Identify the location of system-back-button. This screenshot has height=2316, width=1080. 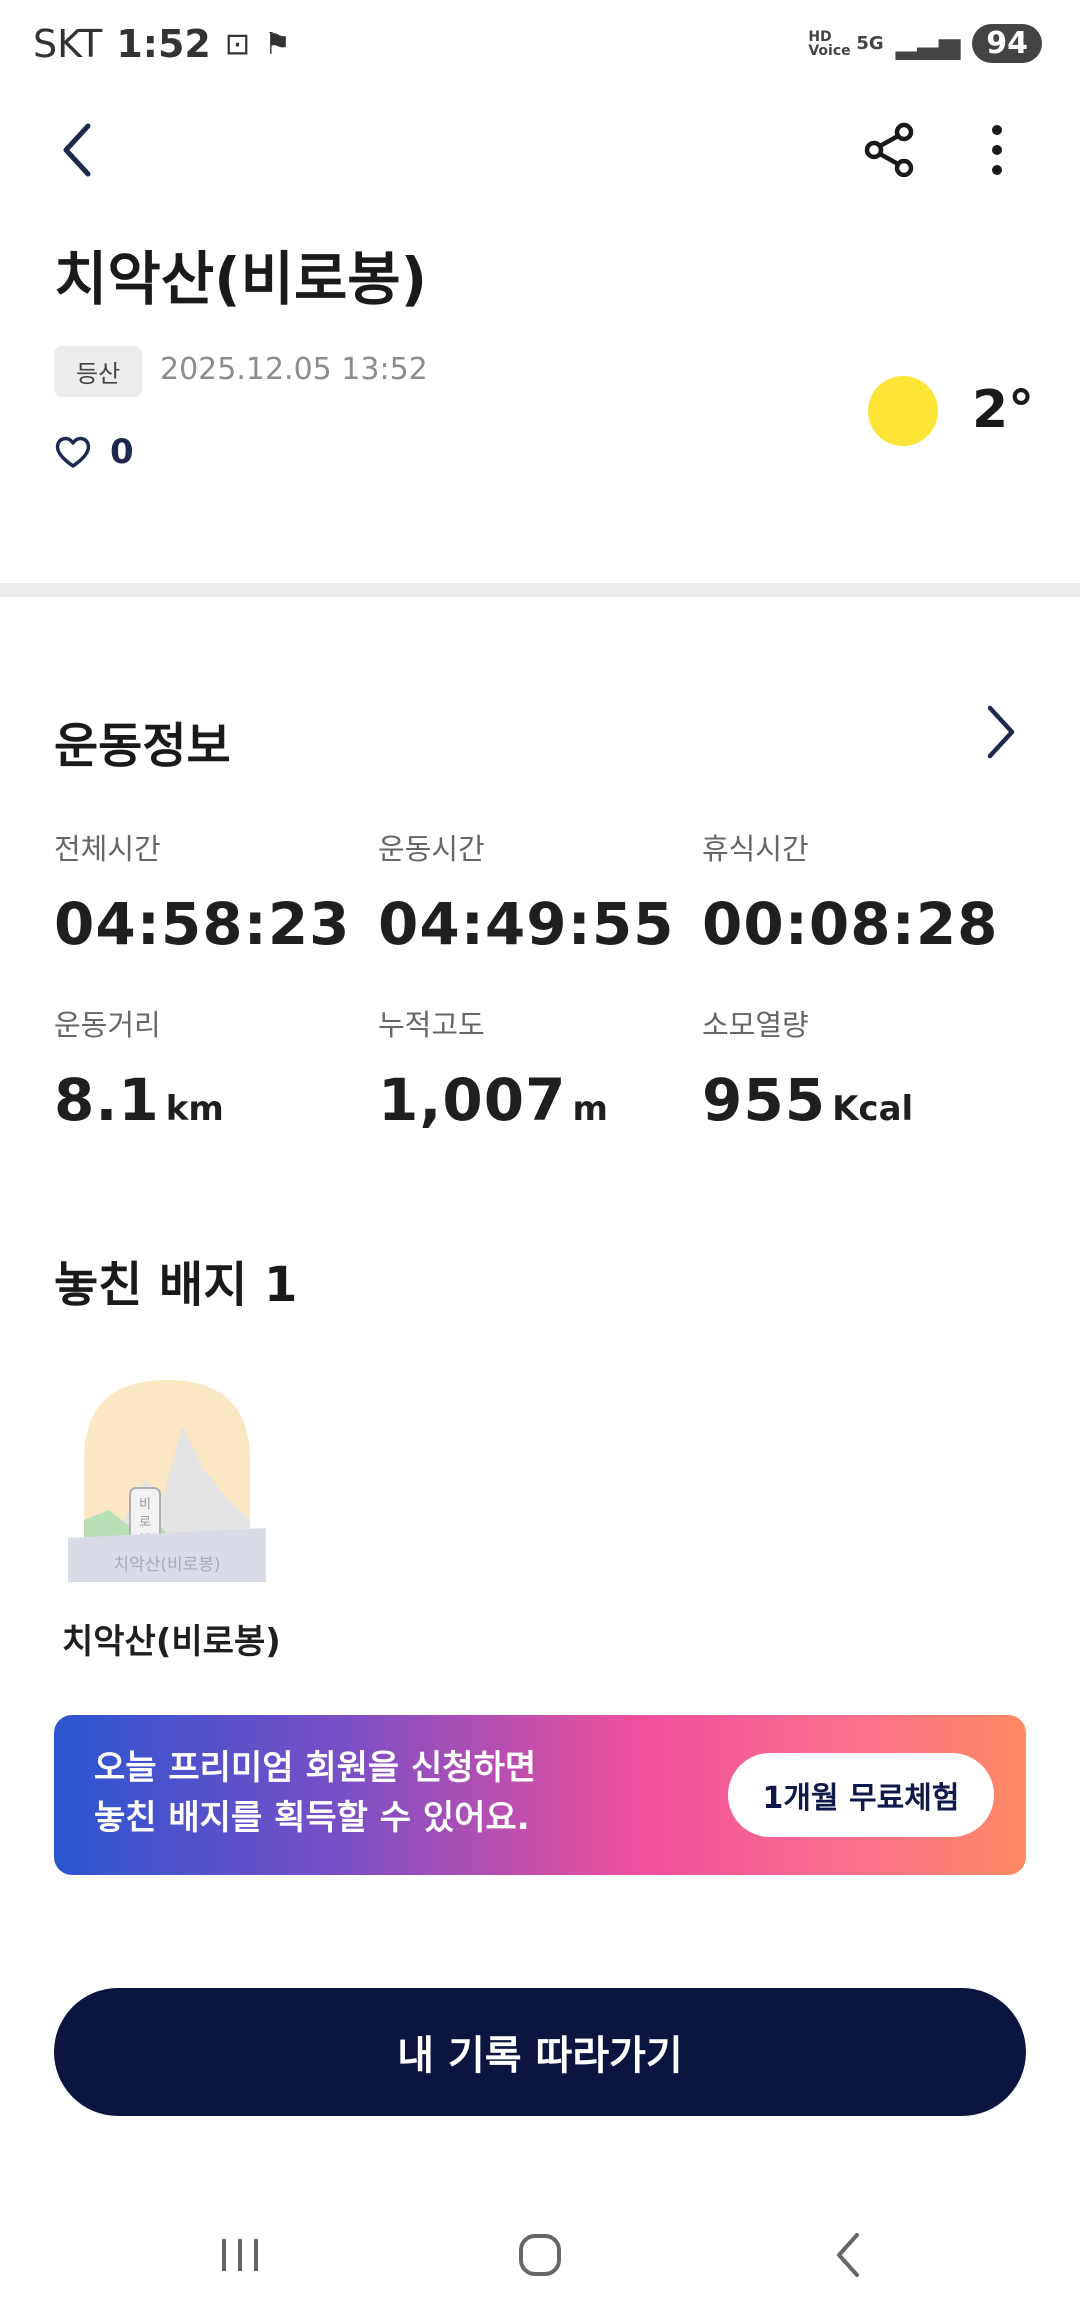
(848, 2255).